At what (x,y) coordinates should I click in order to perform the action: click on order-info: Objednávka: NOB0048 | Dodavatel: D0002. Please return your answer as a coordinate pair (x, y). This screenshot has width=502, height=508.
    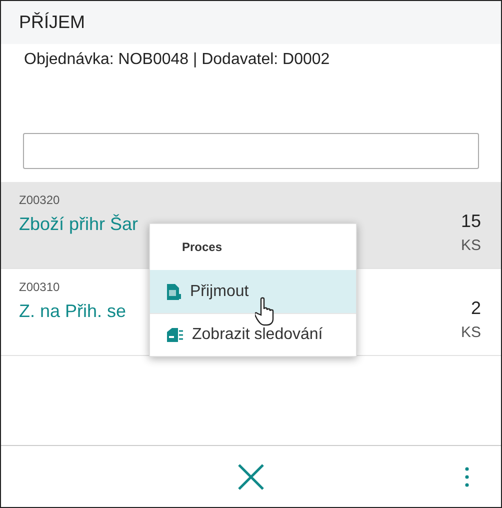
    Looking at the image, I should click on (177, 59).